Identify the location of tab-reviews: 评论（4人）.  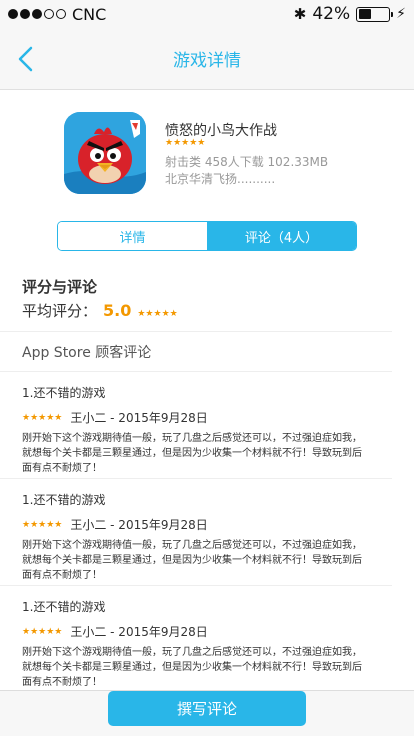
(281, 236).